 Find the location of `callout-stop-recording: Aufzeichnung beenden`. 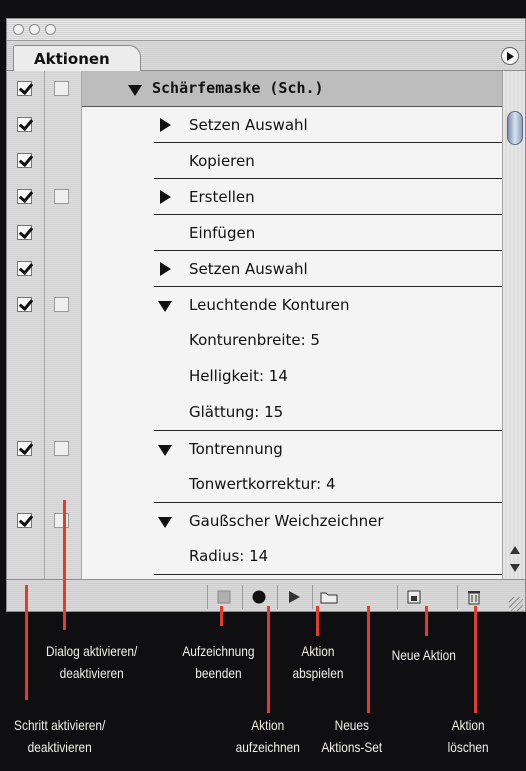

callout-stop-recording: Aufzeichnung beenden is located at coordinates (218, 662).